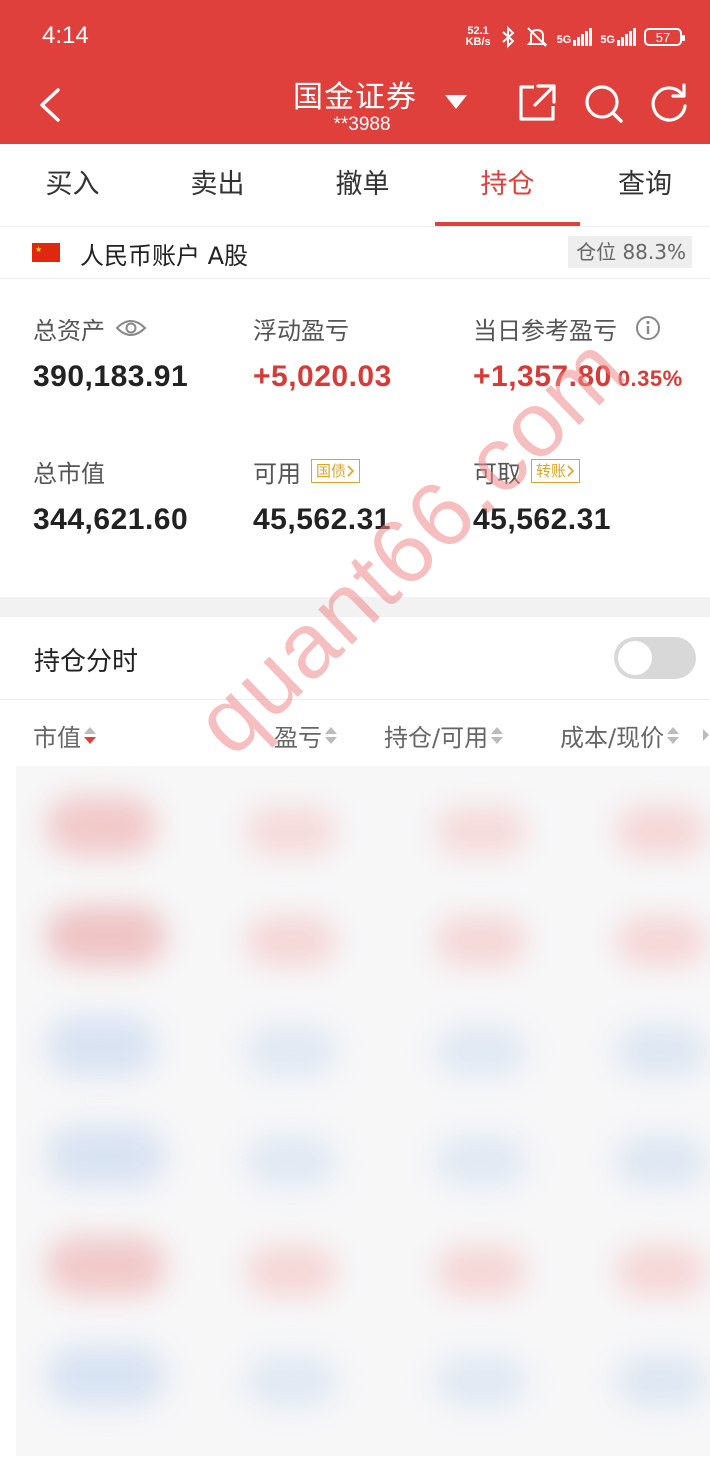 The image size is (710, 1464). What do you see at coordinates (645, 185) in the screenshot?
I see `tab-query: 查询` at bounding box center [645, 185].